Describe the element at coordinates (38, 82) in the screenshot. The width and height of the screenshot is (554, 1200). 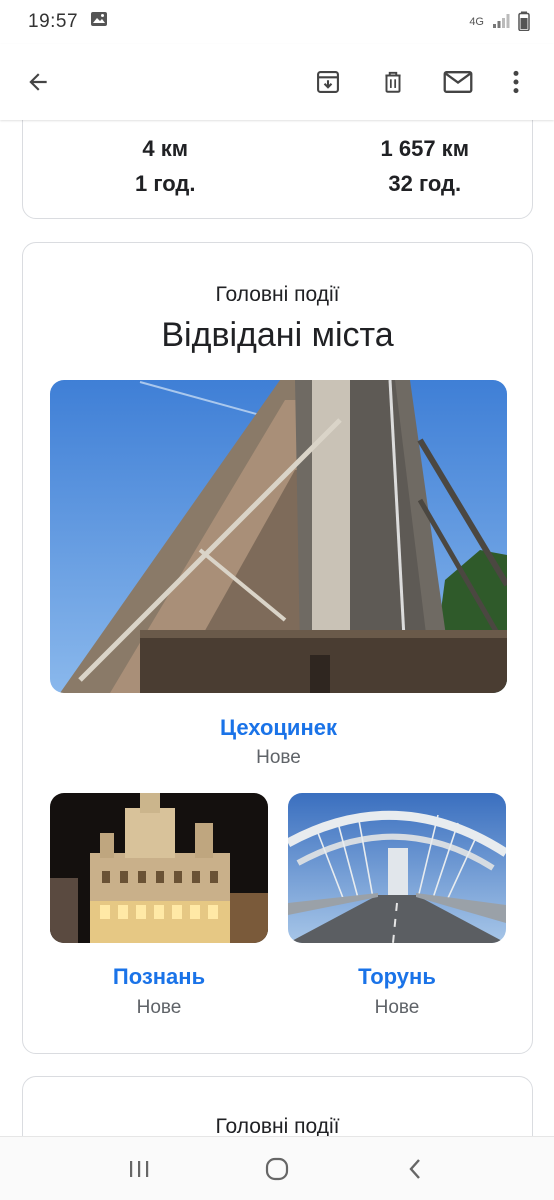
I see `back-arrow-icon` at that location.